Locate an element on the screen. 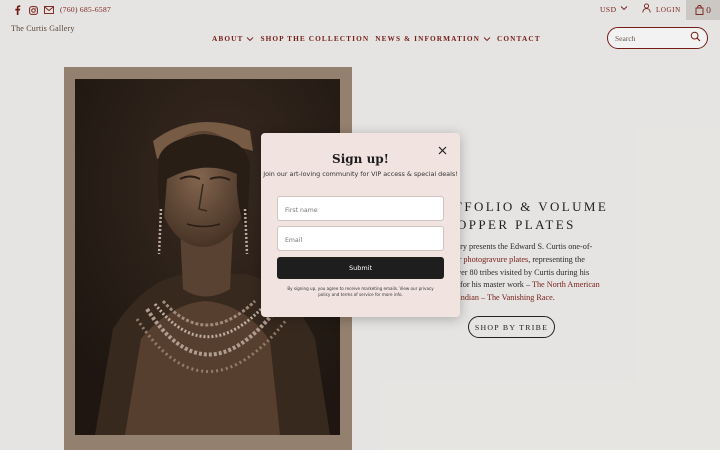  first-name-field-wrapper is located at coordinates (360, 209).